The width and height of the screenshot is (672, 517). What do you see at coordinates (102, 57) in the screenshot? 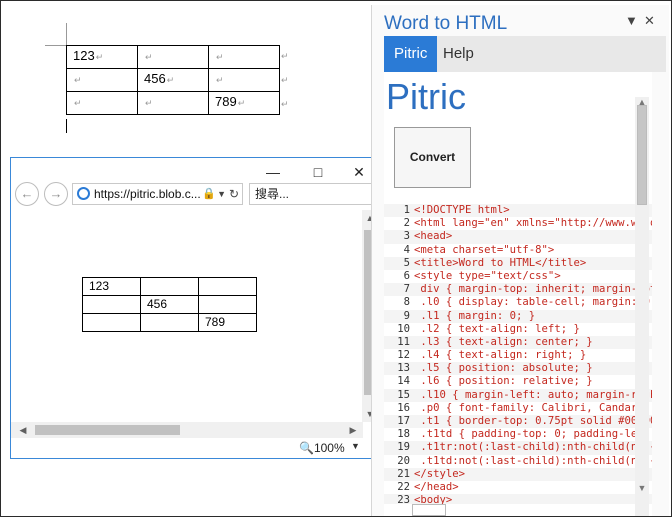
I see `table-cell: 123↵` at bounding box center [102, 57].